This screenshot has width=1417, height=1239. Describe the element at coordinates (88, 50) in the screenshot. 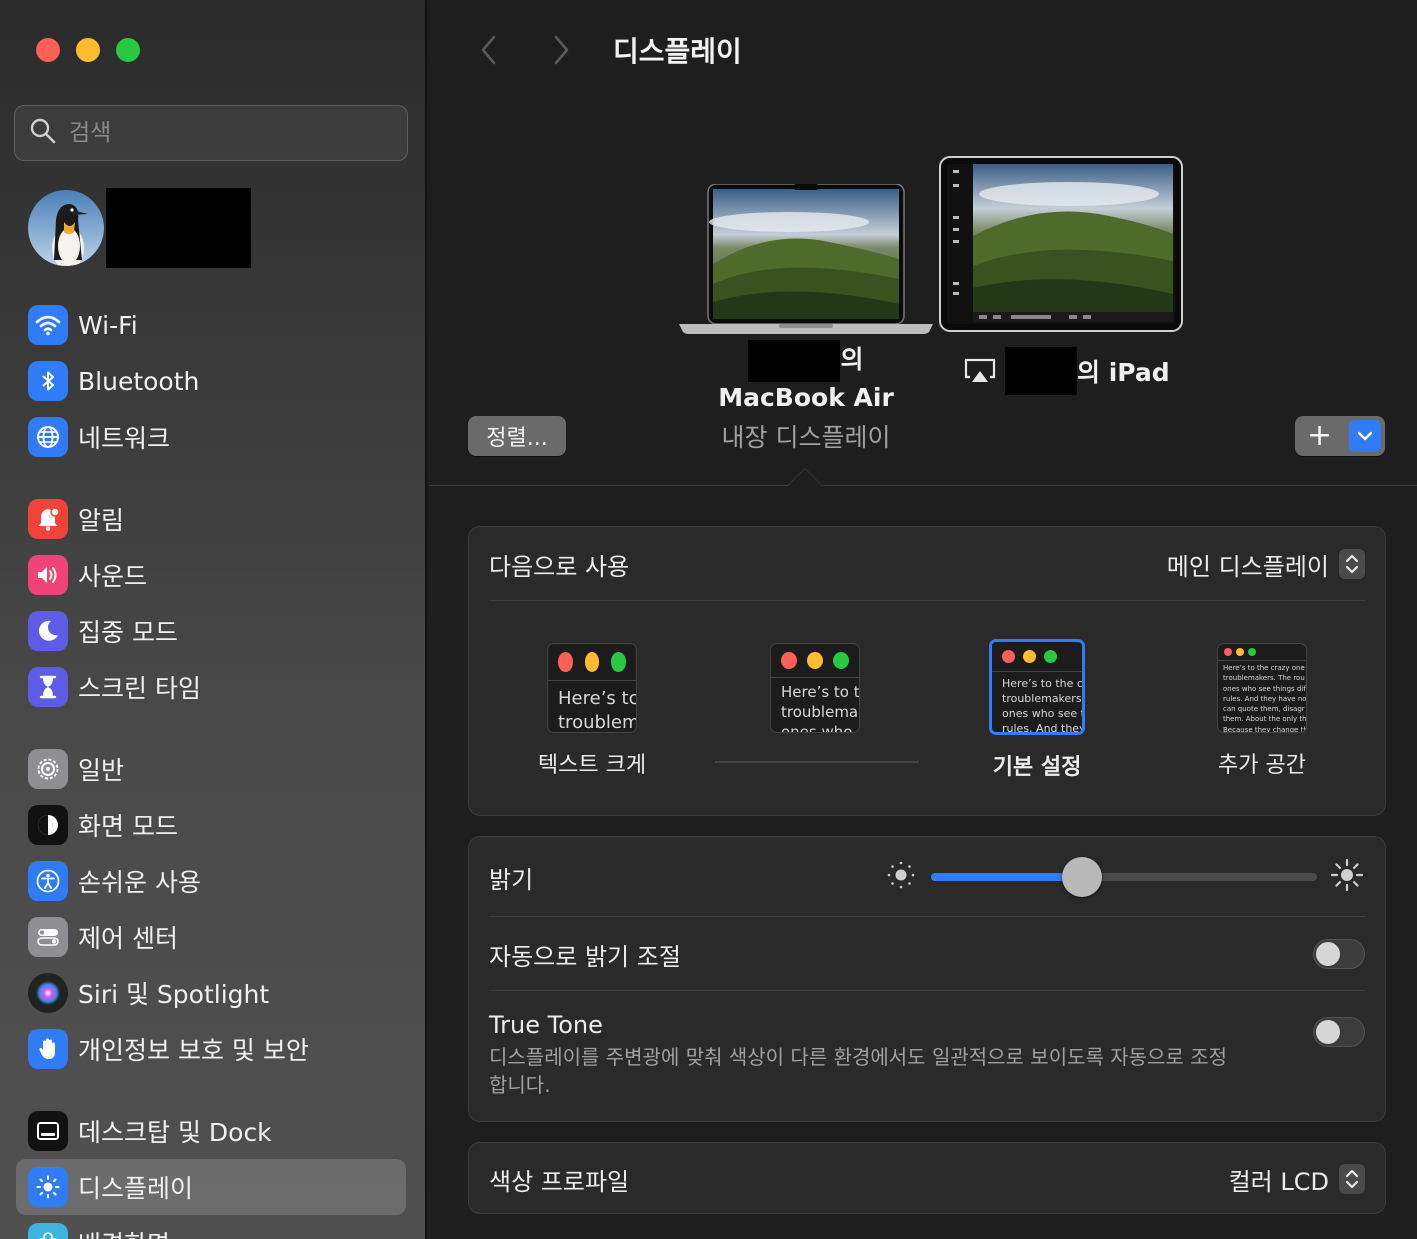

I see `minimize-window-button` at that location.